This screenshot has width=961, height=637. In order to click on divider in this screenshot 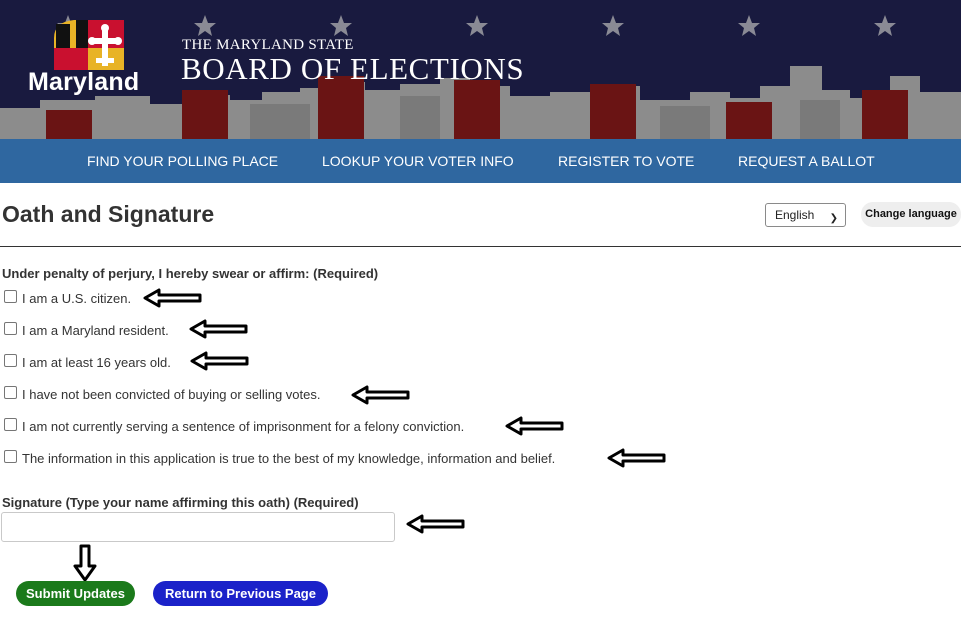, I will do `click(480, 246)`.